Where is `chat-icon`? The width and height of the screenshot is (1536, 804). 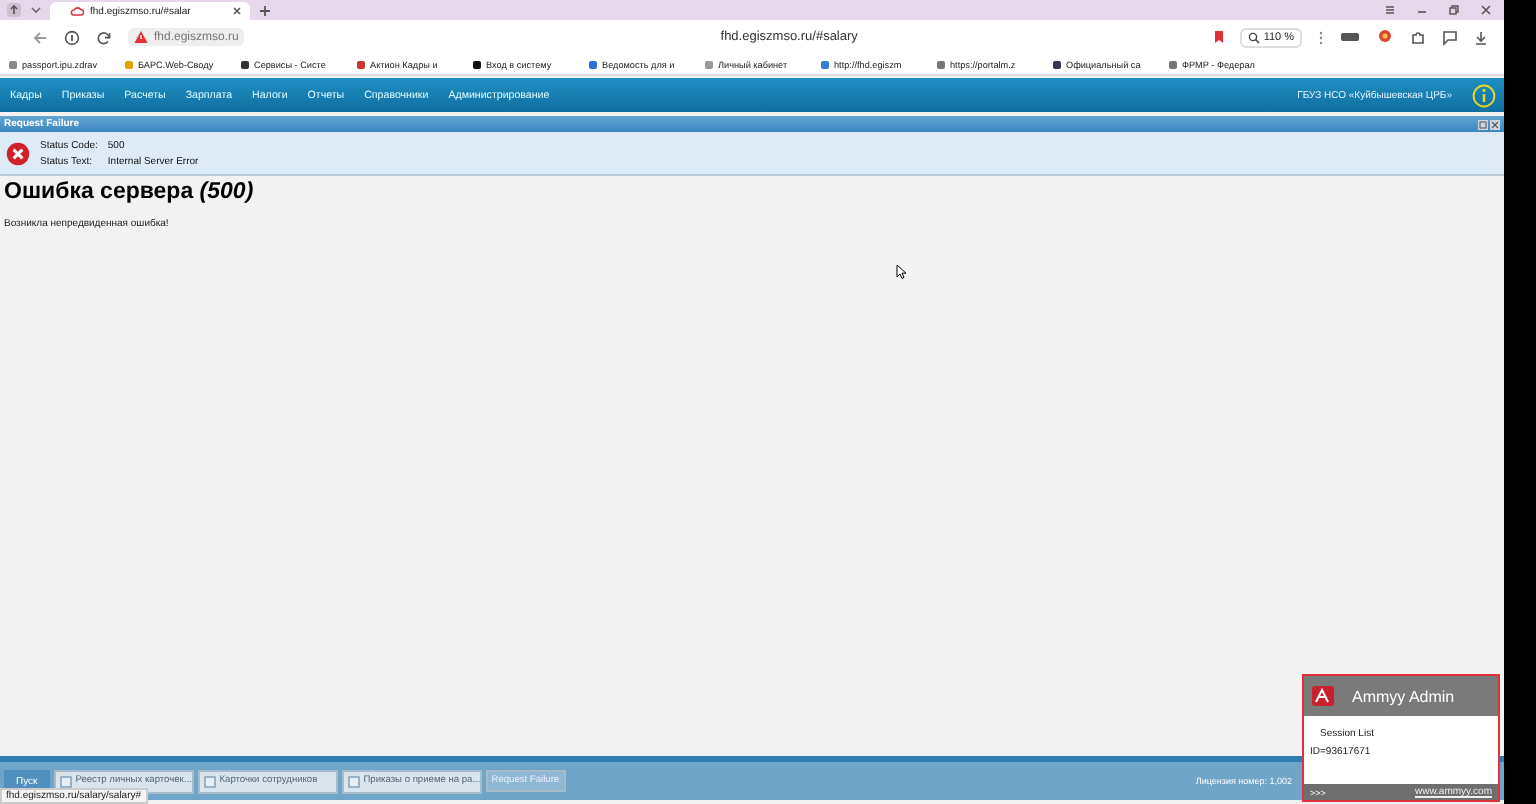 chat-icon is located at coordinates (1450, 37).